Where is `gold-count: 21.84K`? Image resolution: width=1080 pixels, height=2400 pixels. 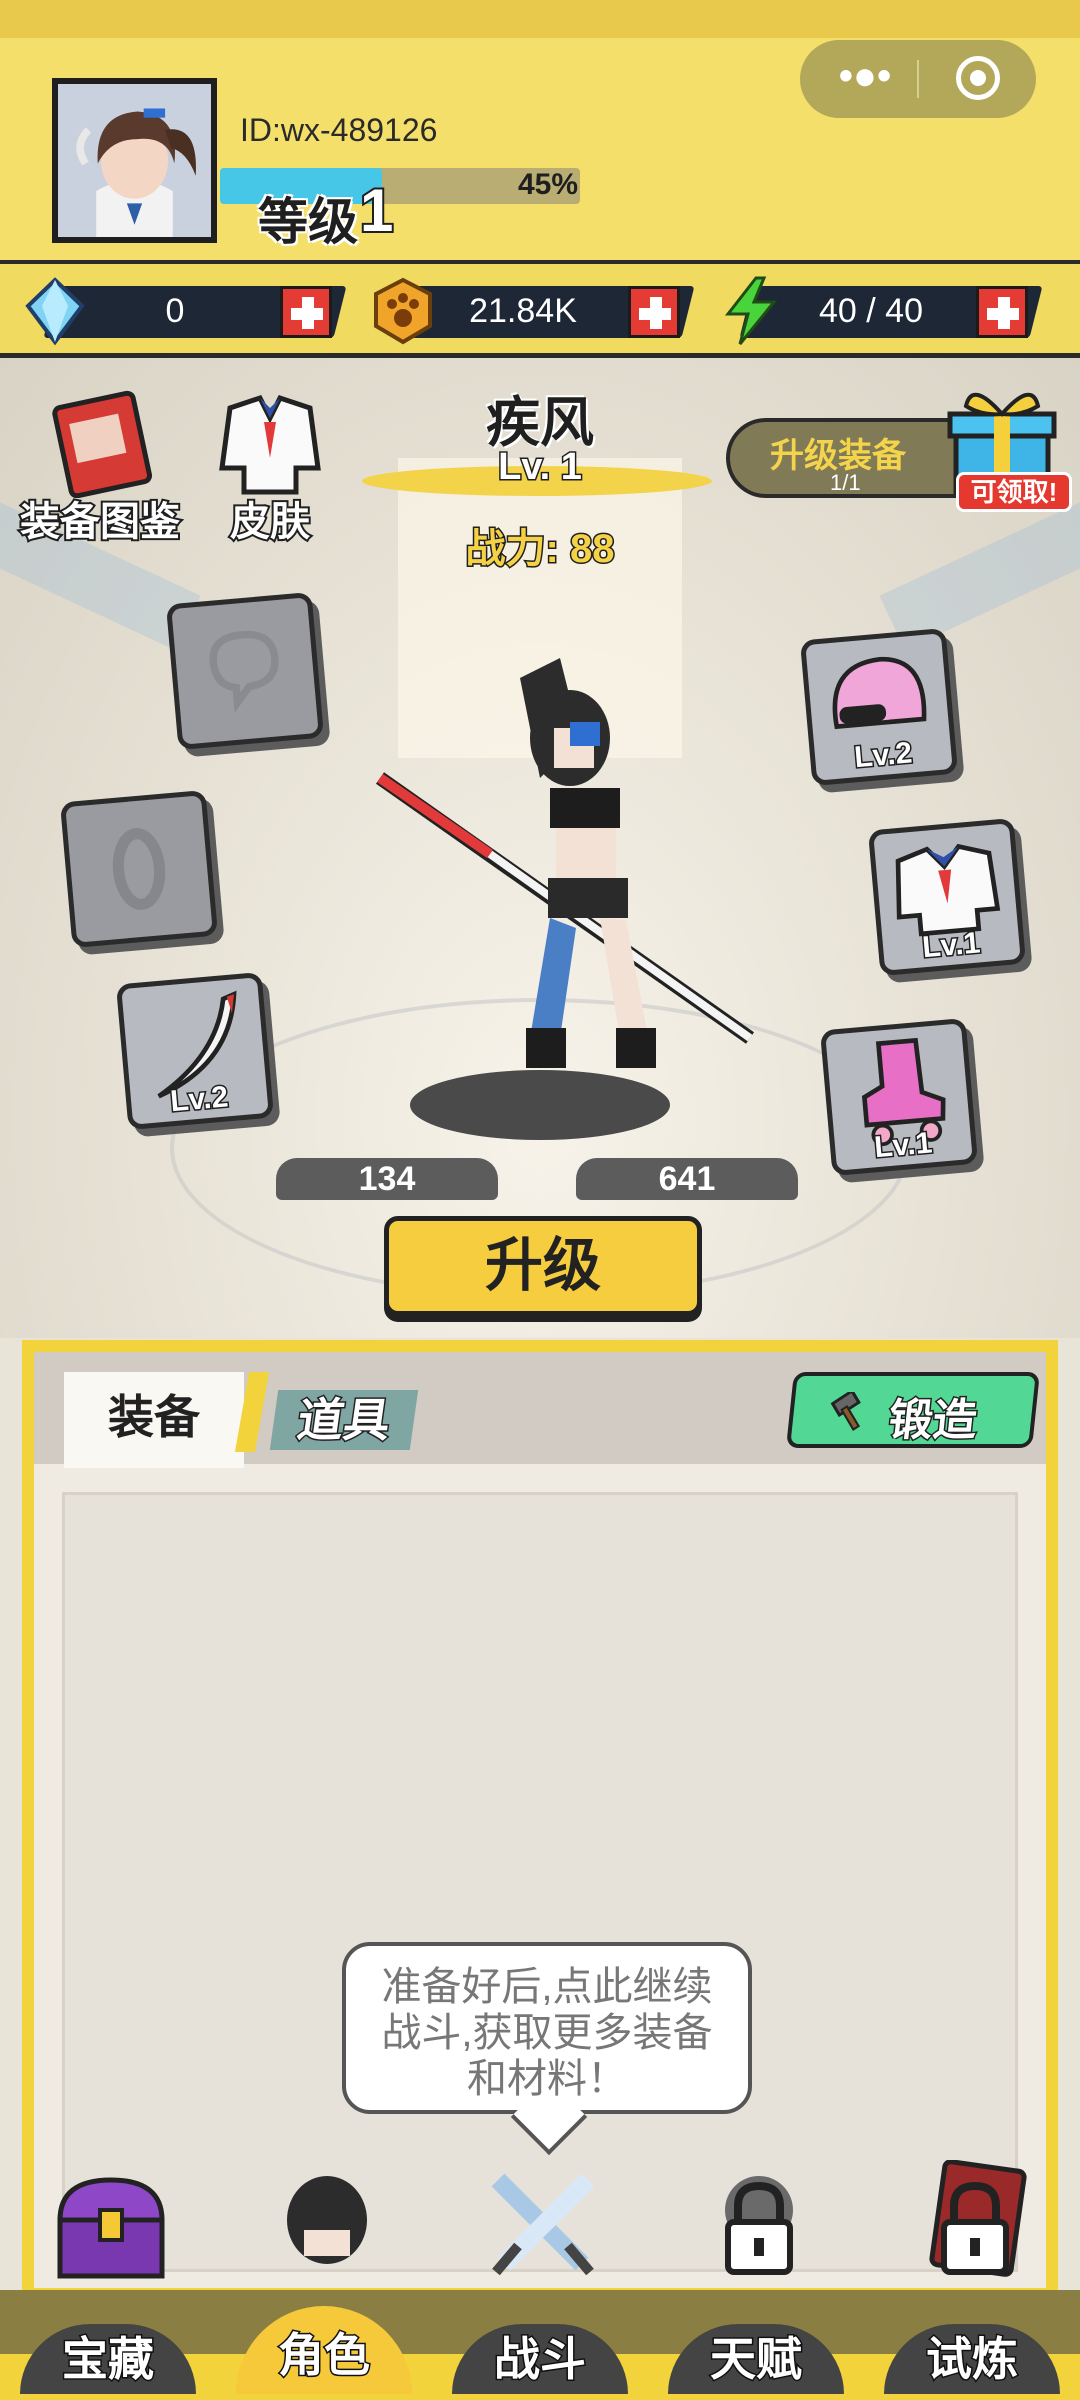 gold-count: 21.84K is located at coordinates (523, 311).